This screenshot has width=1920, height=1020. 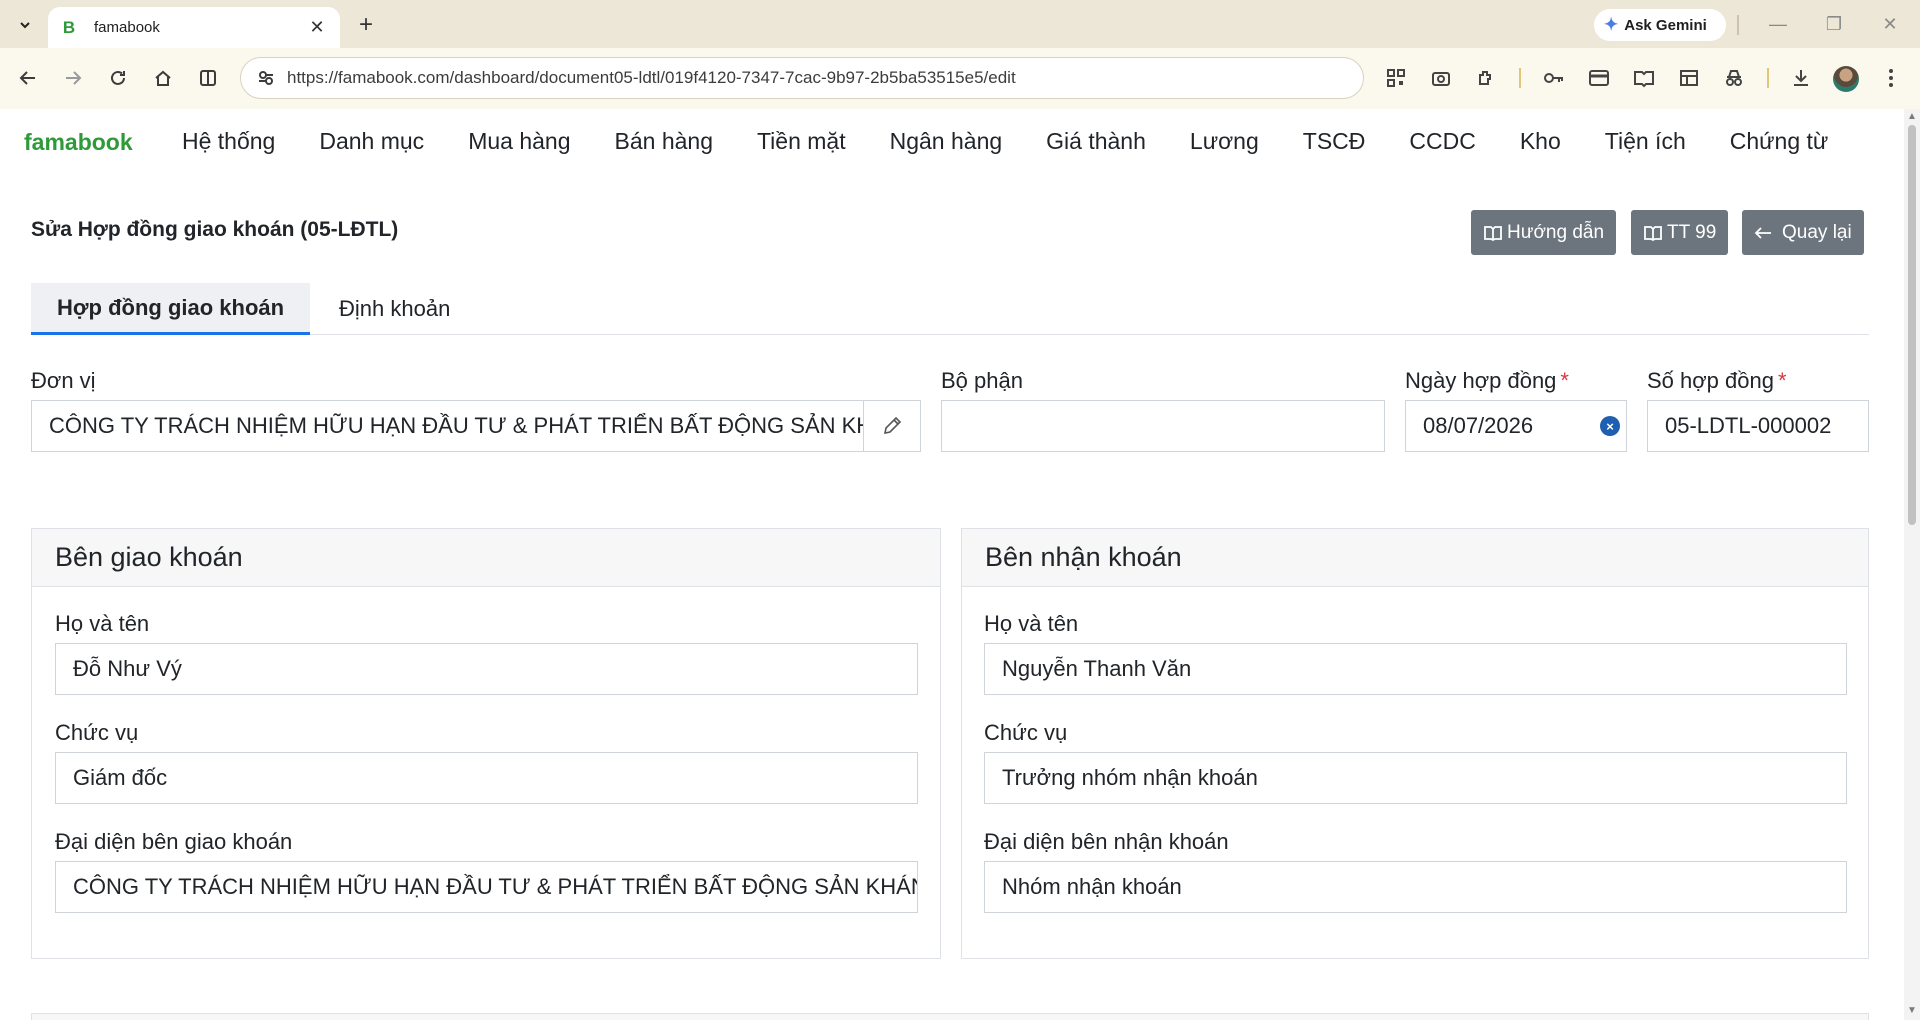 What do you see at coordinates (1834, 24) in the screenshot?
I see `restore-window-button: ❐` at bounding box center [1834, 24].